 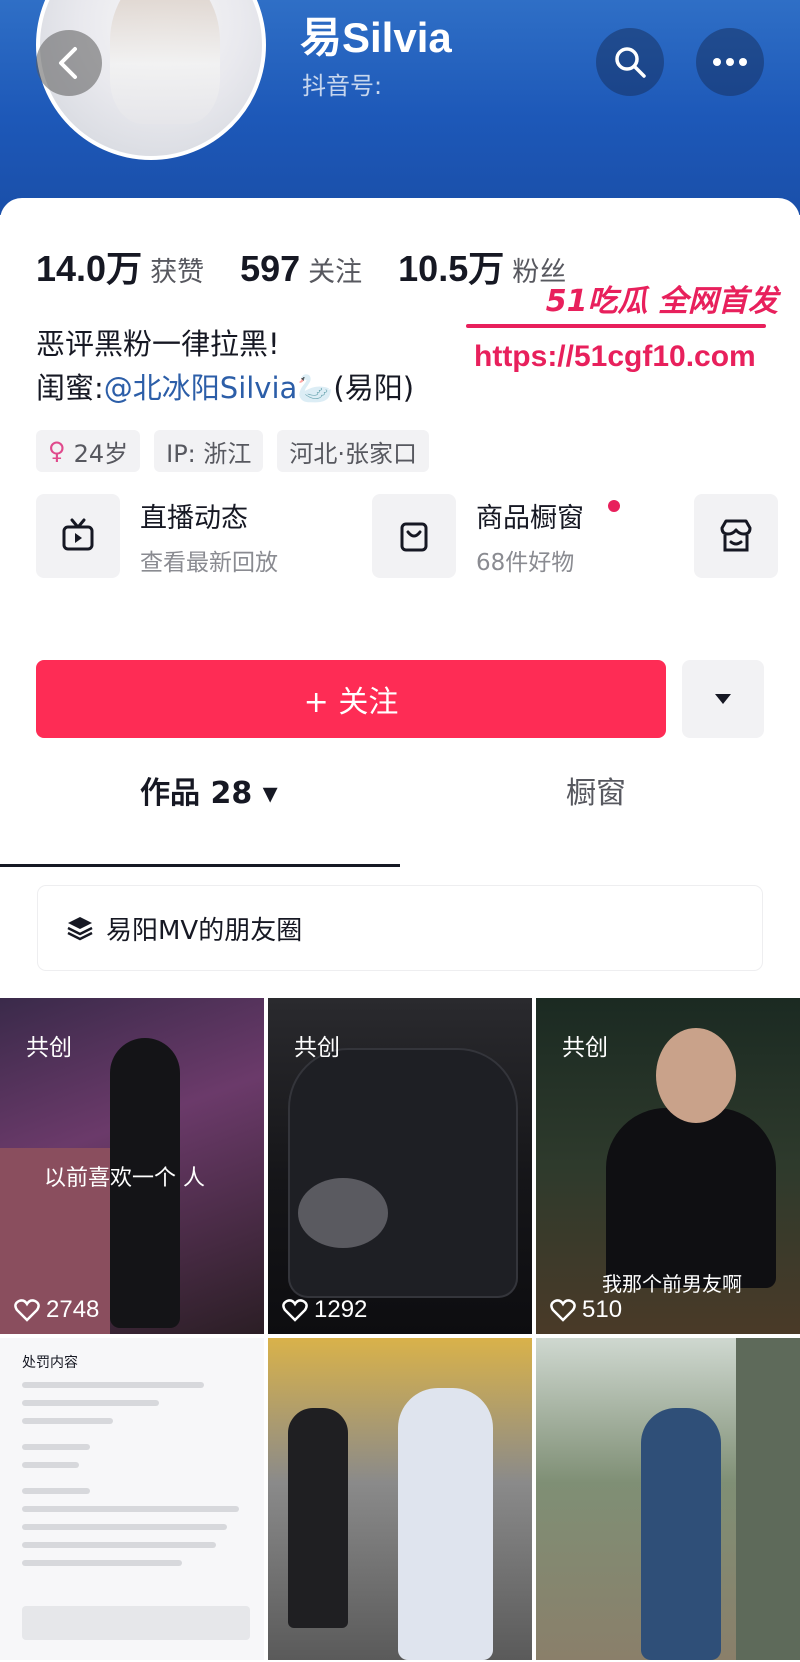 I want to click on live-subtitle: 查看最新回放, so click(x=209, y=562).